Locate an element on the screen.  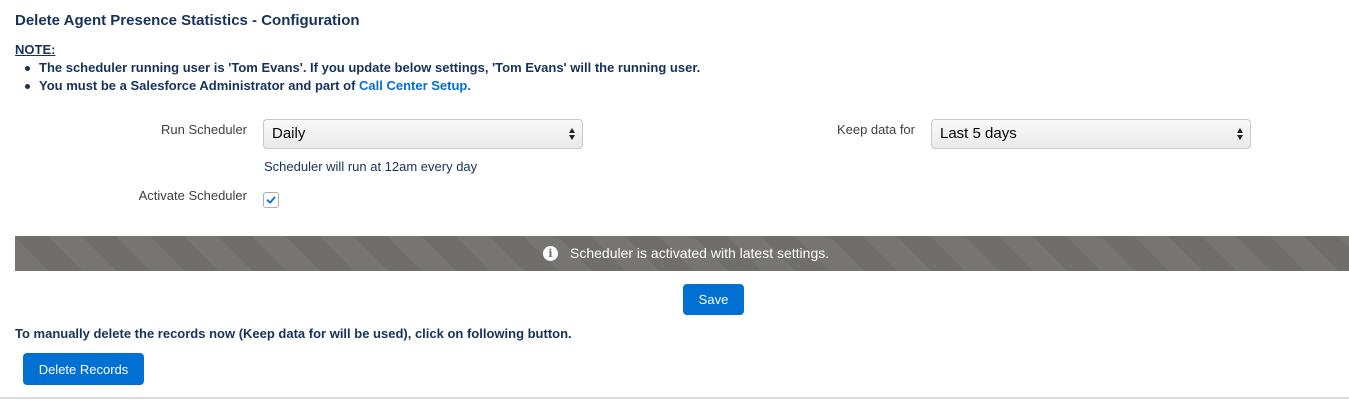
activate-scheduler-checkbox is located at coordinates (271, 200).